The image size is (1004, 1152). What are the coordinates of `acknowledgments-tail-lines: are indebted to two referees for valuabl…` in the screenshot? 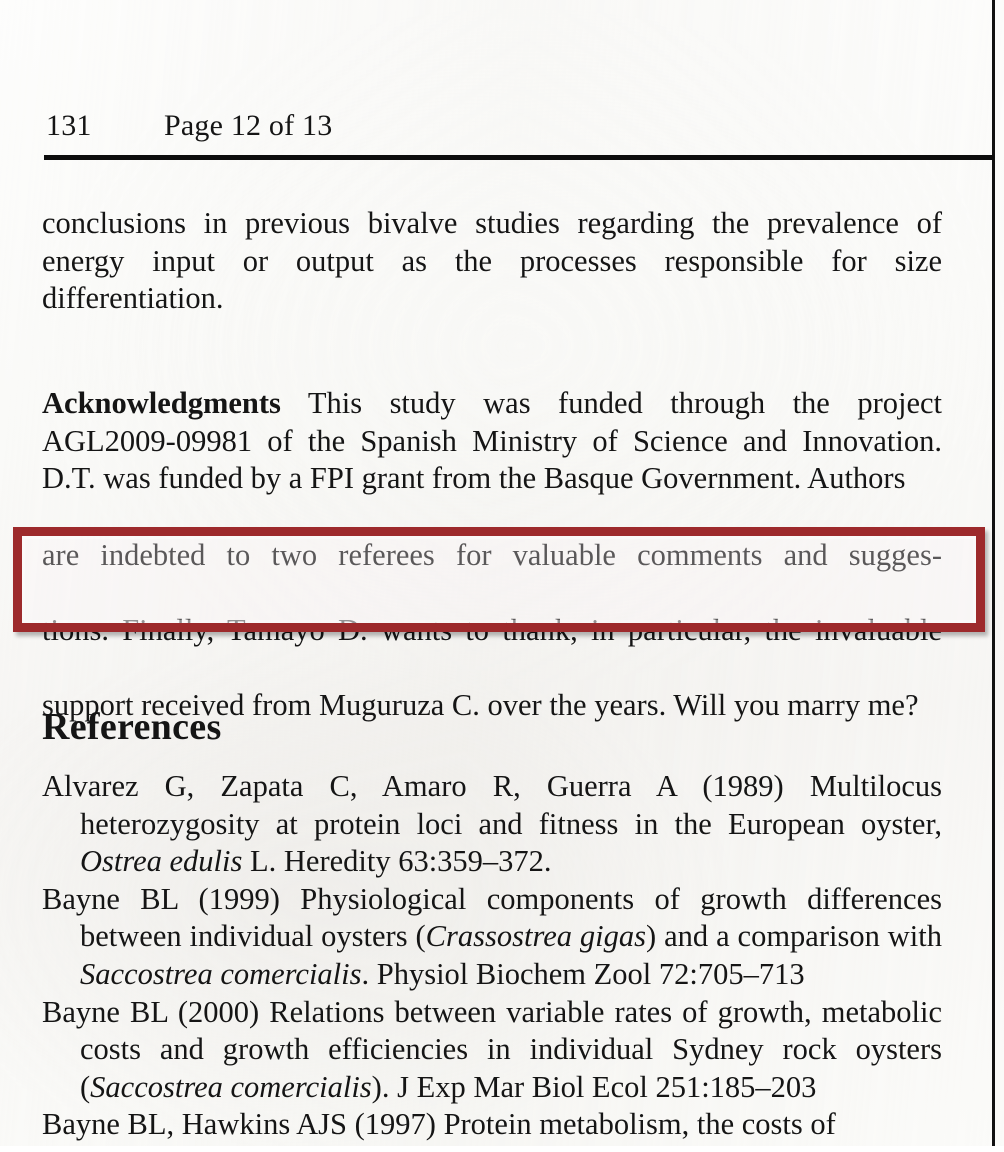 It's located at (492, 631).